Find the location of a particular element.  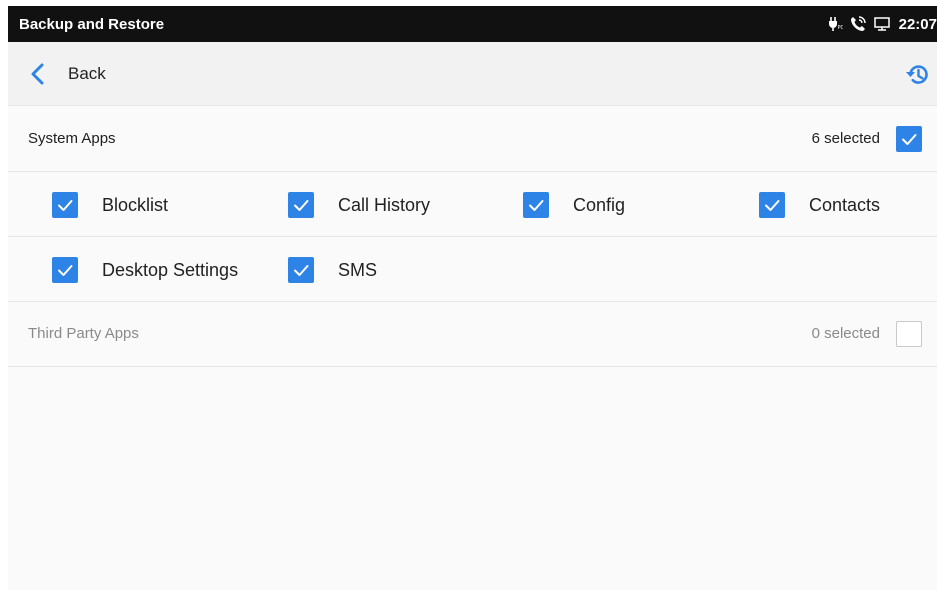

system-apps-row-2: Desktop Settings SMS is located at coordinates (472, 269).